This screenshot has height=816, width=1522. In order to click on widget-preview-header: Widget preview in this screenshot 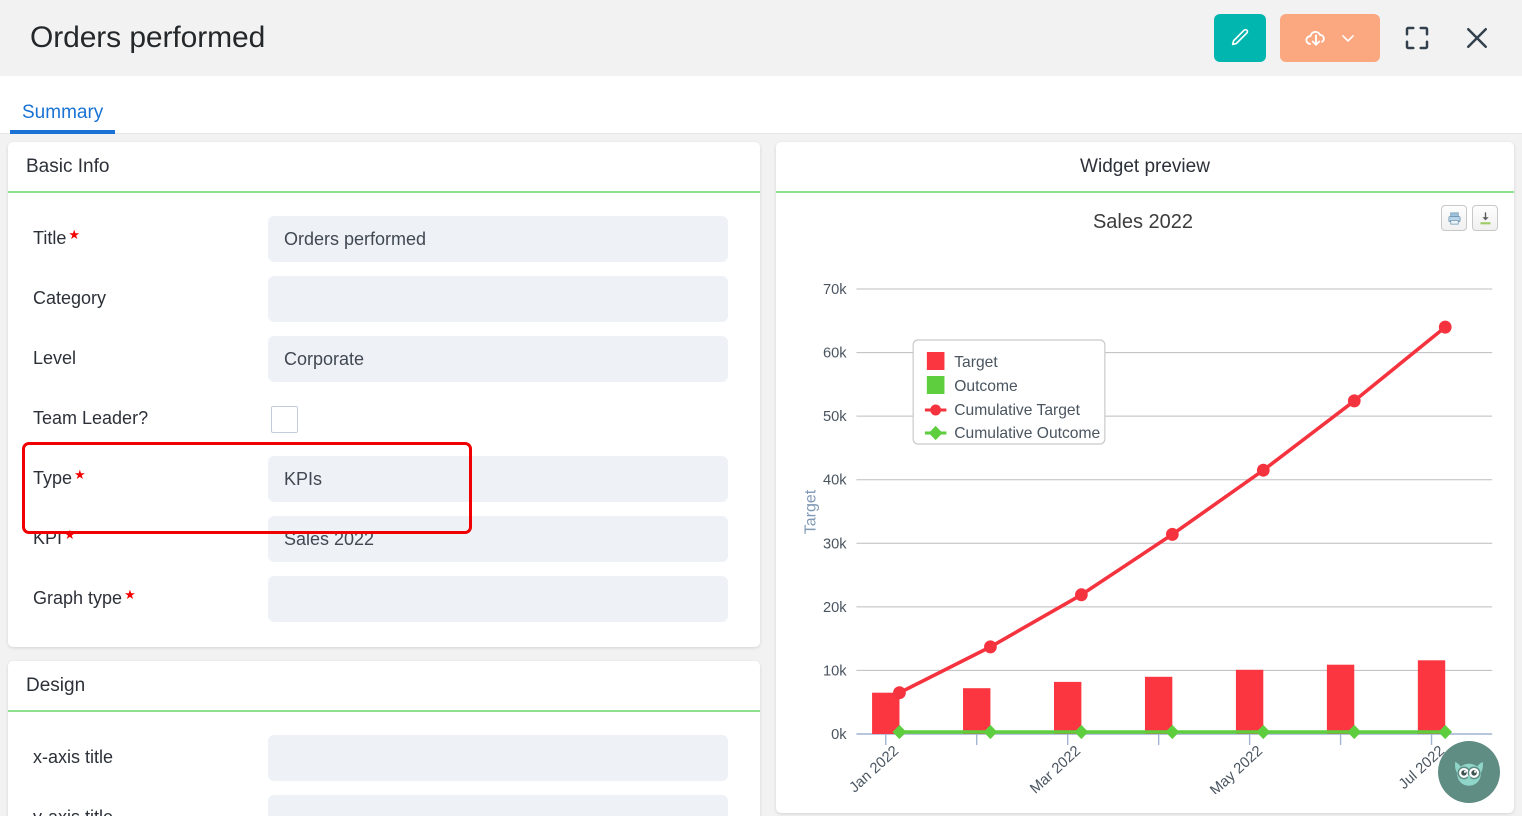, I will do `click(1145, 167)`.